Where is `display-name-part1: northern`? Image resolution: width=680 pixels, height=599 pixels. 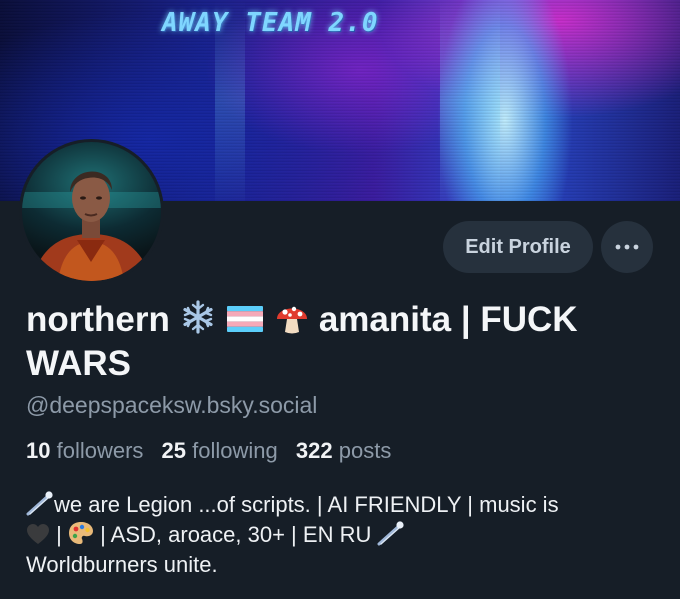
display-name-part1: northern is located at coordinates (98, 319).